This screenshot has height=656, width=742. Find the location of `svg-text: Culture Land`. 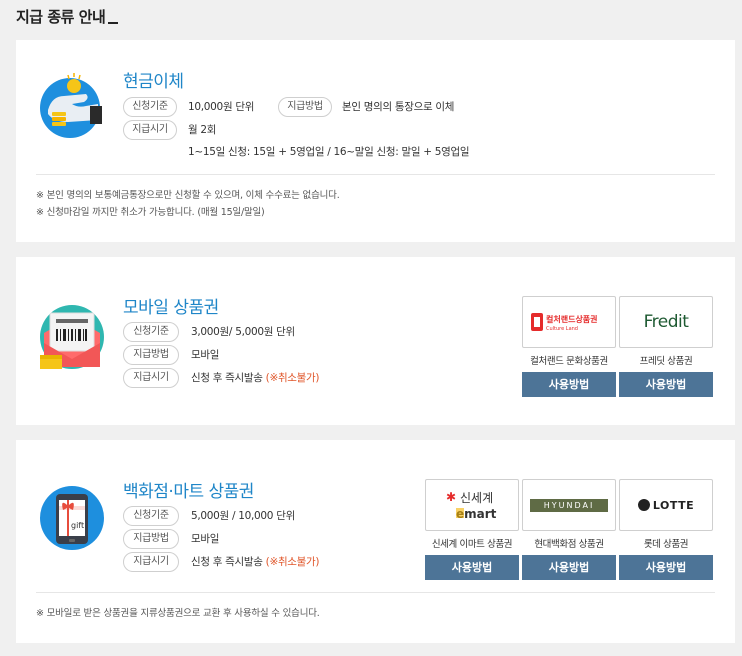

svg-text: Culture Land is located at coordinates (562, 329).